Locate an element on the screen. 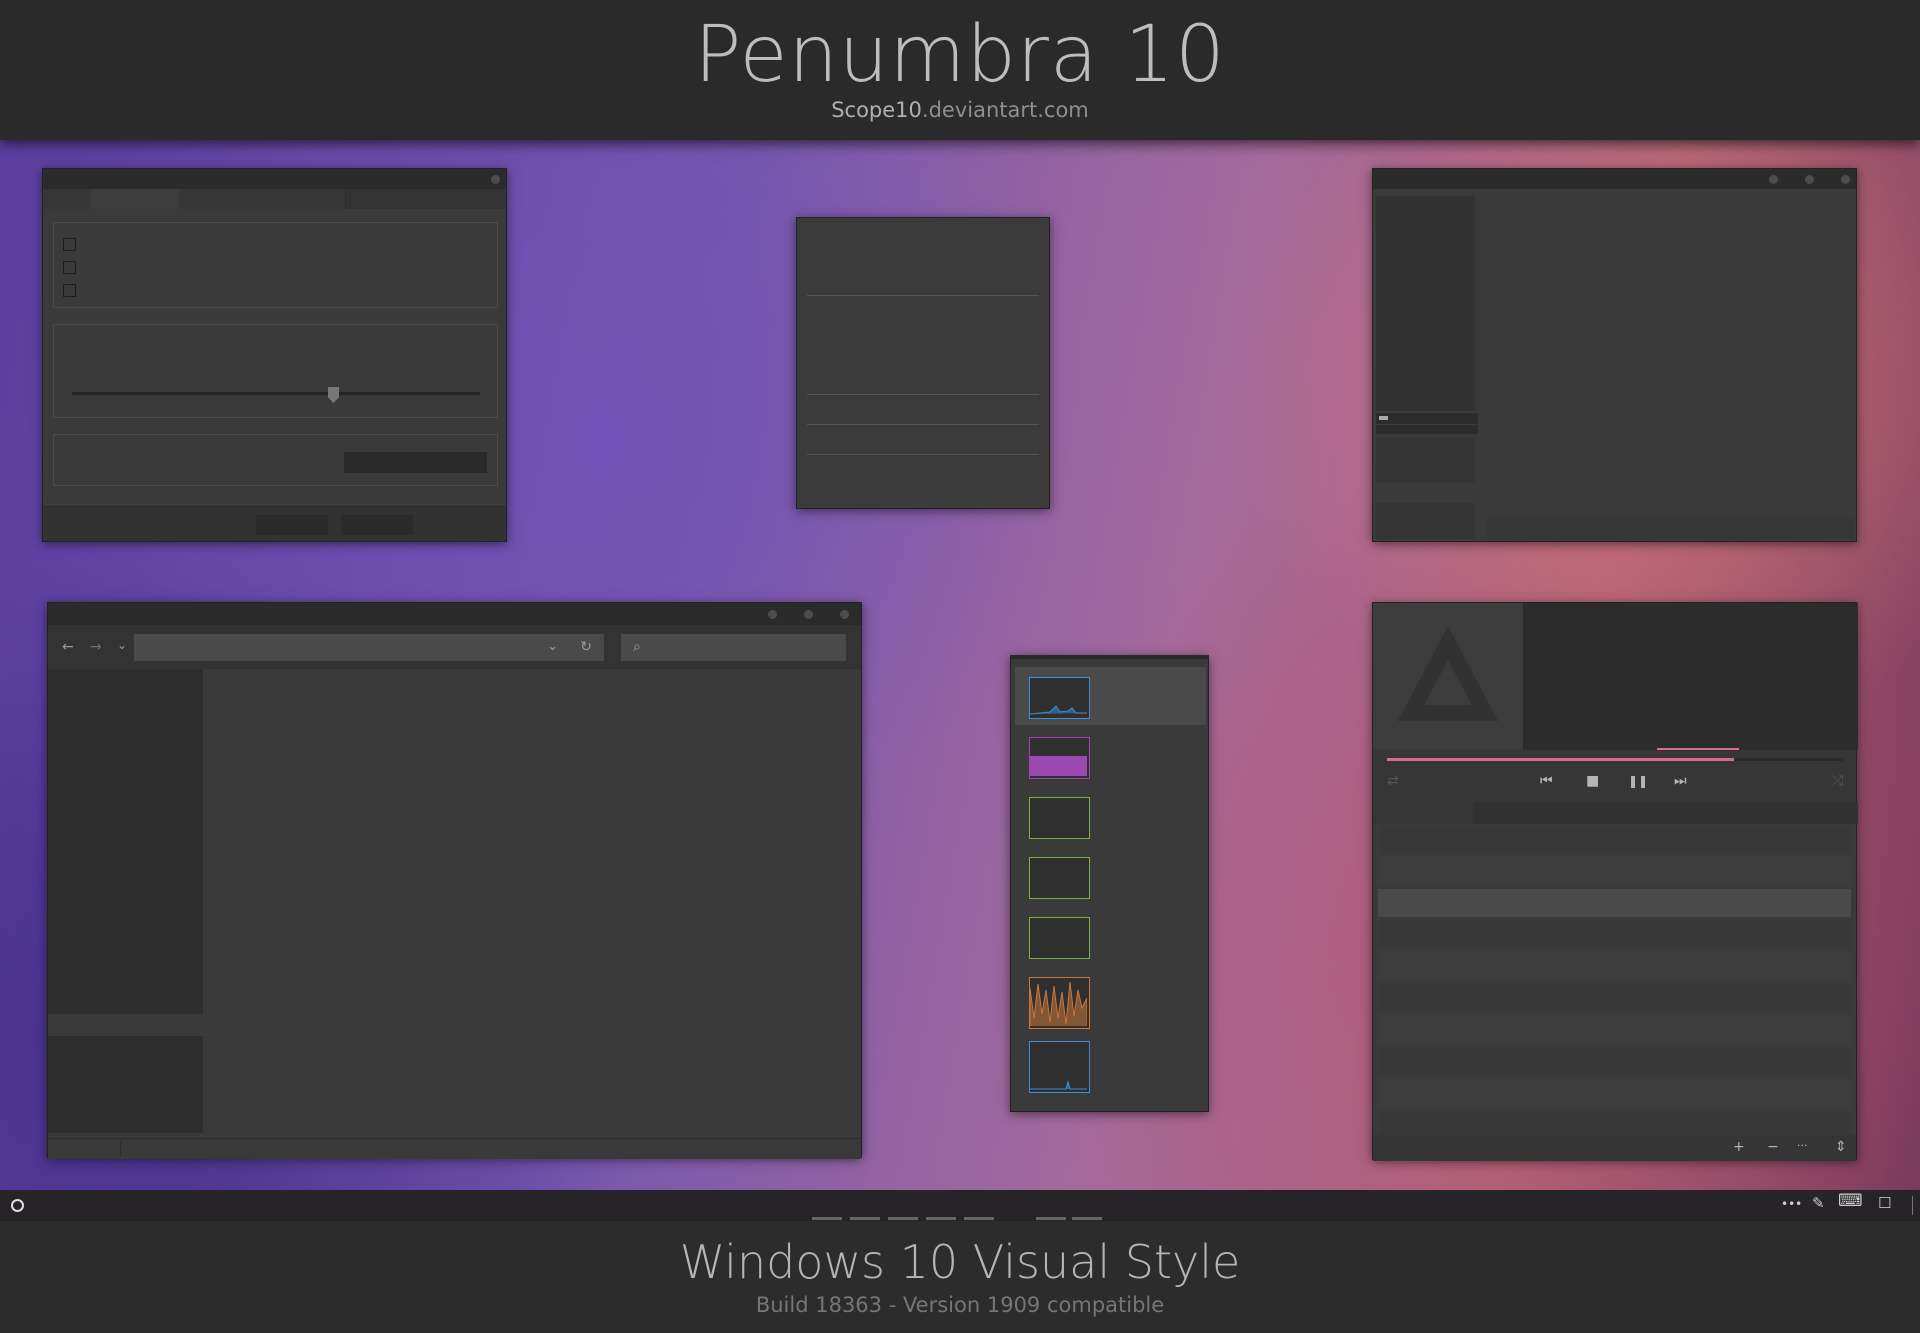 Image resolution: width=1920 pixels, height=1333 pixels. search-box: ⌕ is located at coordinates (733, 647).